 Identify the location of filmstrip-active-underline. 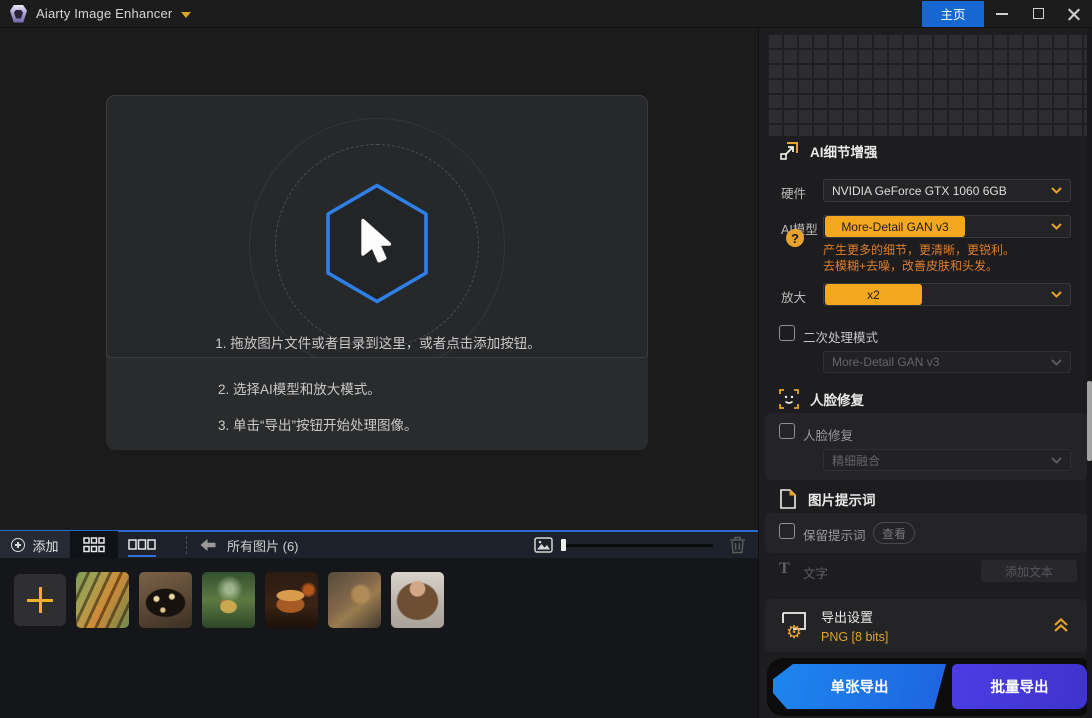
(142, 556).